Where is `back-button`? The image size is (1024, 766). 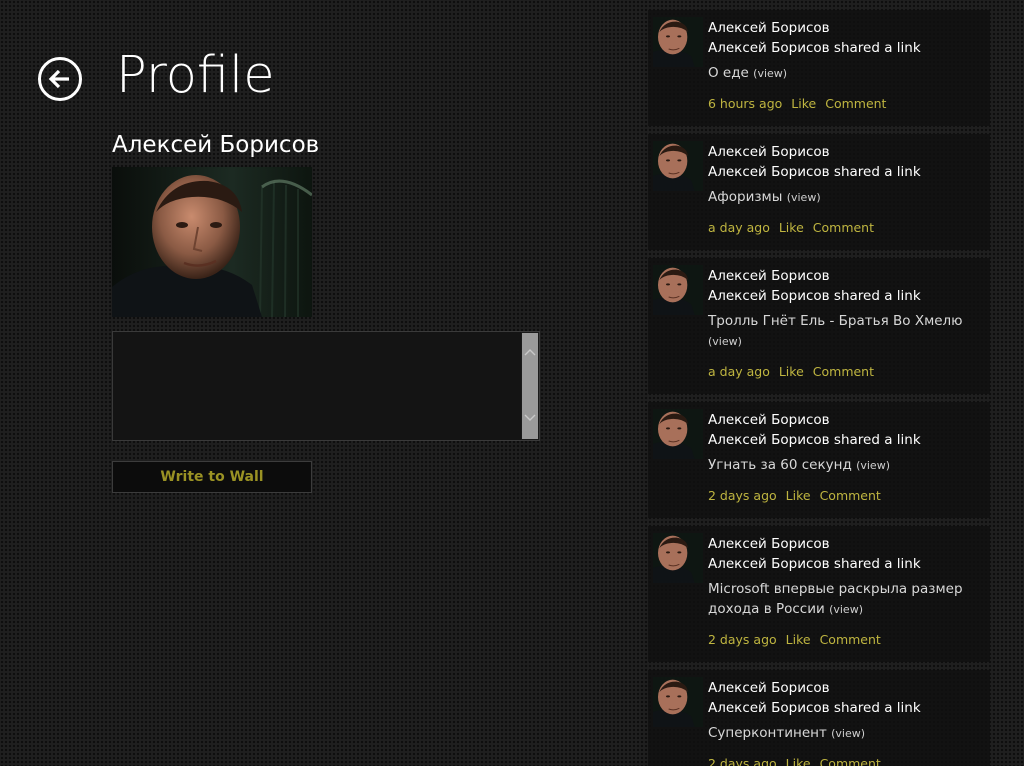 back-button is located at coordinates (60, 79).